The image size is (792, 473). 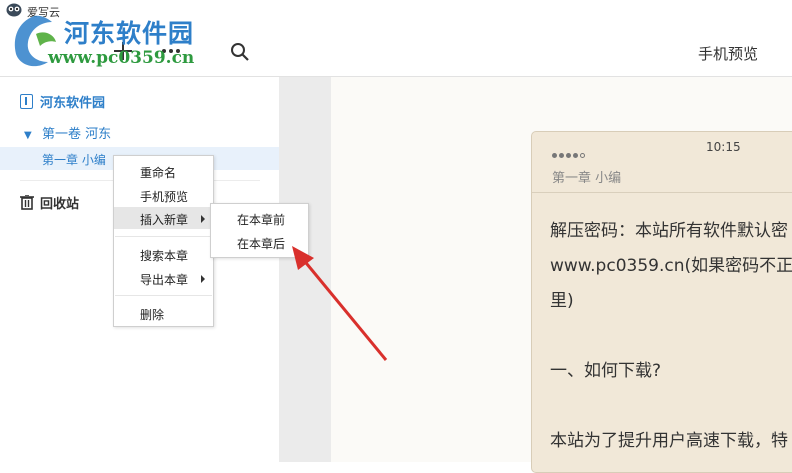 I want to click on volume-title: 第一卷 河东, so click(x=77, y=134).